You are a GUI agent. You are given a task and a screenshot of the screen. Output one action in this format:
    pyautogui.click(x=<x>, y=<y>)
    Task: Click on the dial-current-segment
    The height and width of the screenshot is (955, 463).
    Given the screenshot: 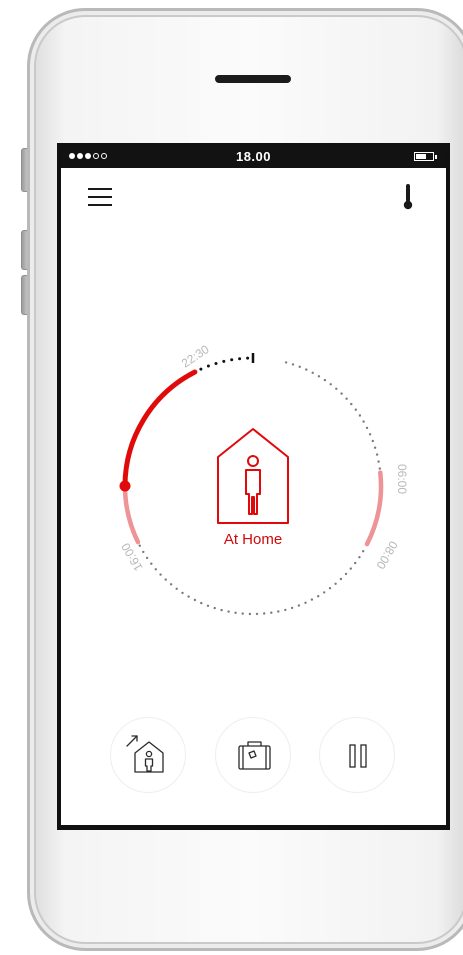 What is the action you would take?
    pyautogui.click(x=224, y=363)
    